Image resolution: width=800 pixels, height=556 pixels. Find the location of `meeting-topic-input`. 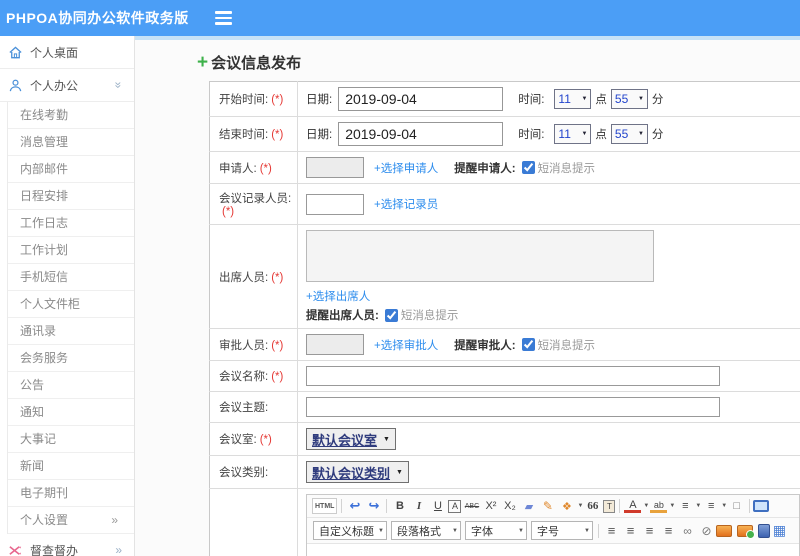

meeting-topic-input is located at coordinates (513, 407).